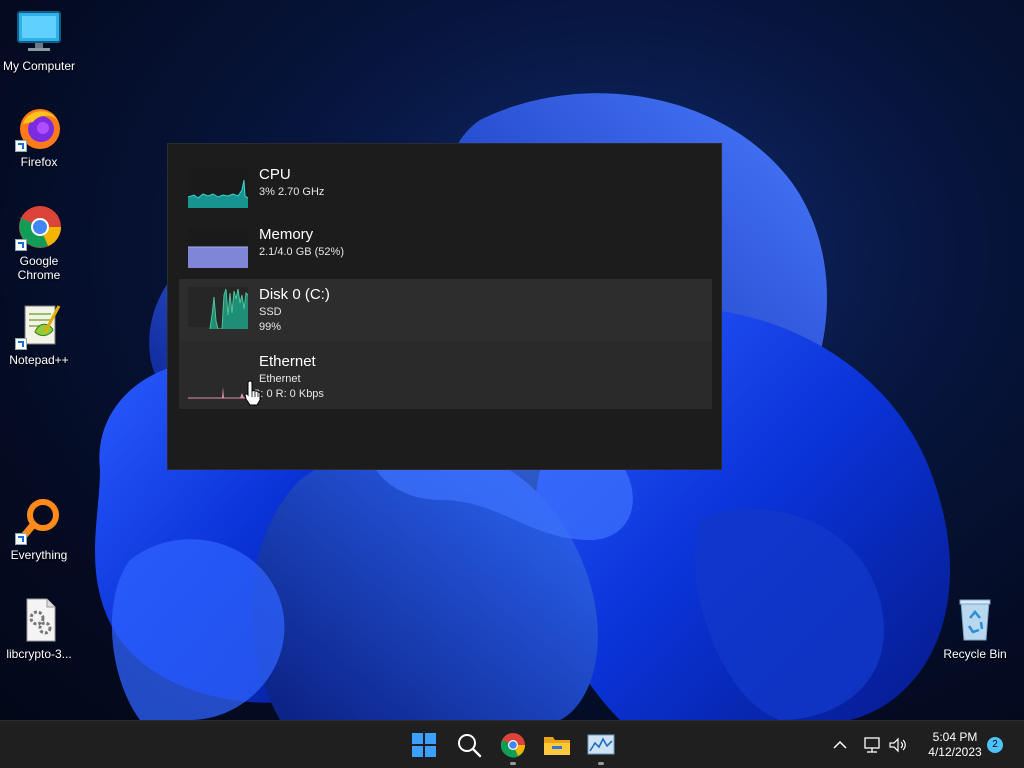 Image resolution: width=1024 pixels, height=768 pixels. I want to click on perf-item-title: CPU, so click(275, 174).